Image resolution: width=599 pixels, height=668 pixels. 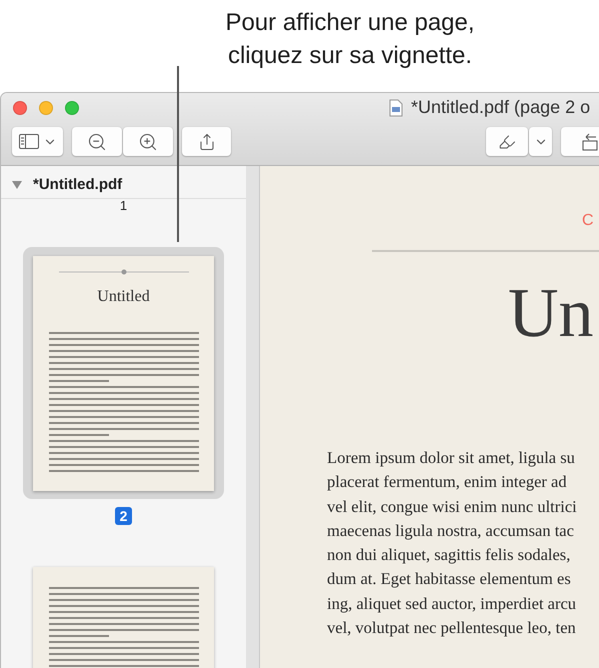 I want to click on text-line: ing, aliquet sed auctor, imperdiet arcu, so click(x=452, y=603).